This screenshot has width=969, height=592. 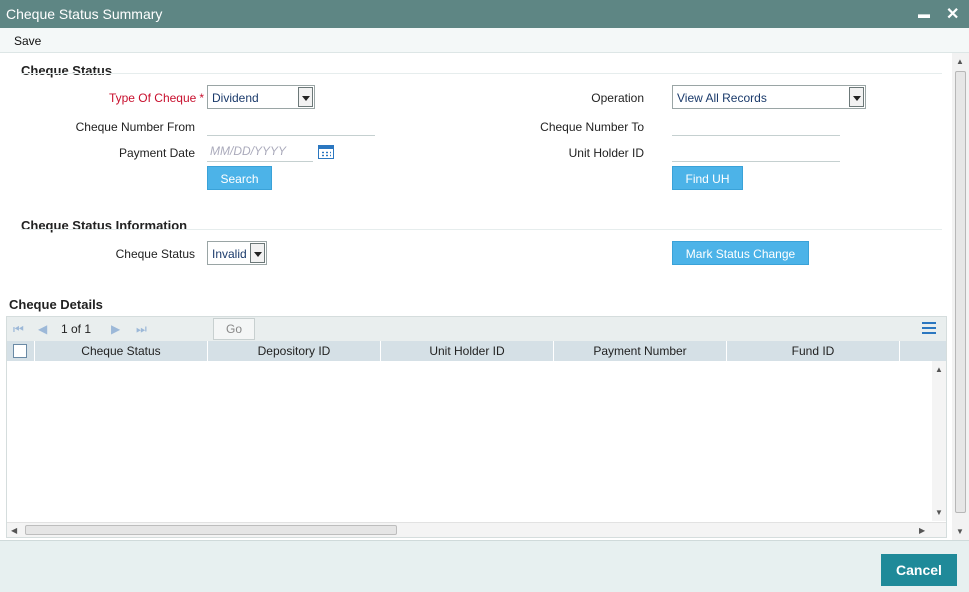 I want to click on prev-page-icon: ◀, so click(x=42, y=329).